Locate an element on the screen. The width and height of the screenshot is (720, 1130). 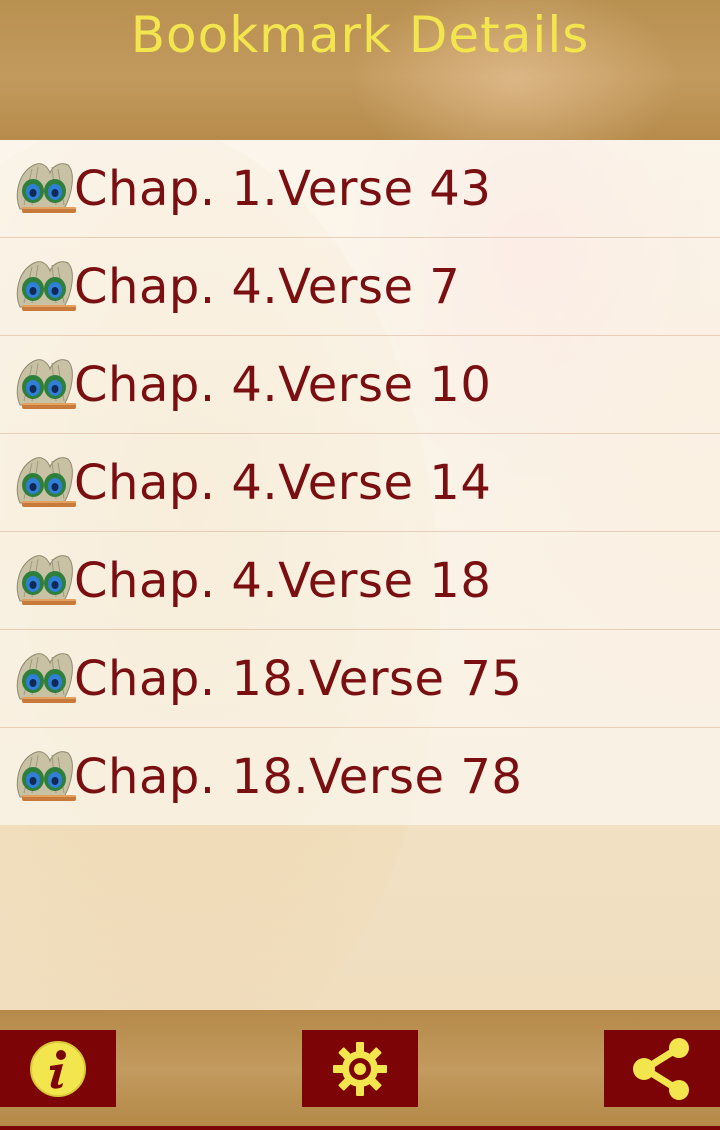
share-icon is located at coordinates (661, 1068).